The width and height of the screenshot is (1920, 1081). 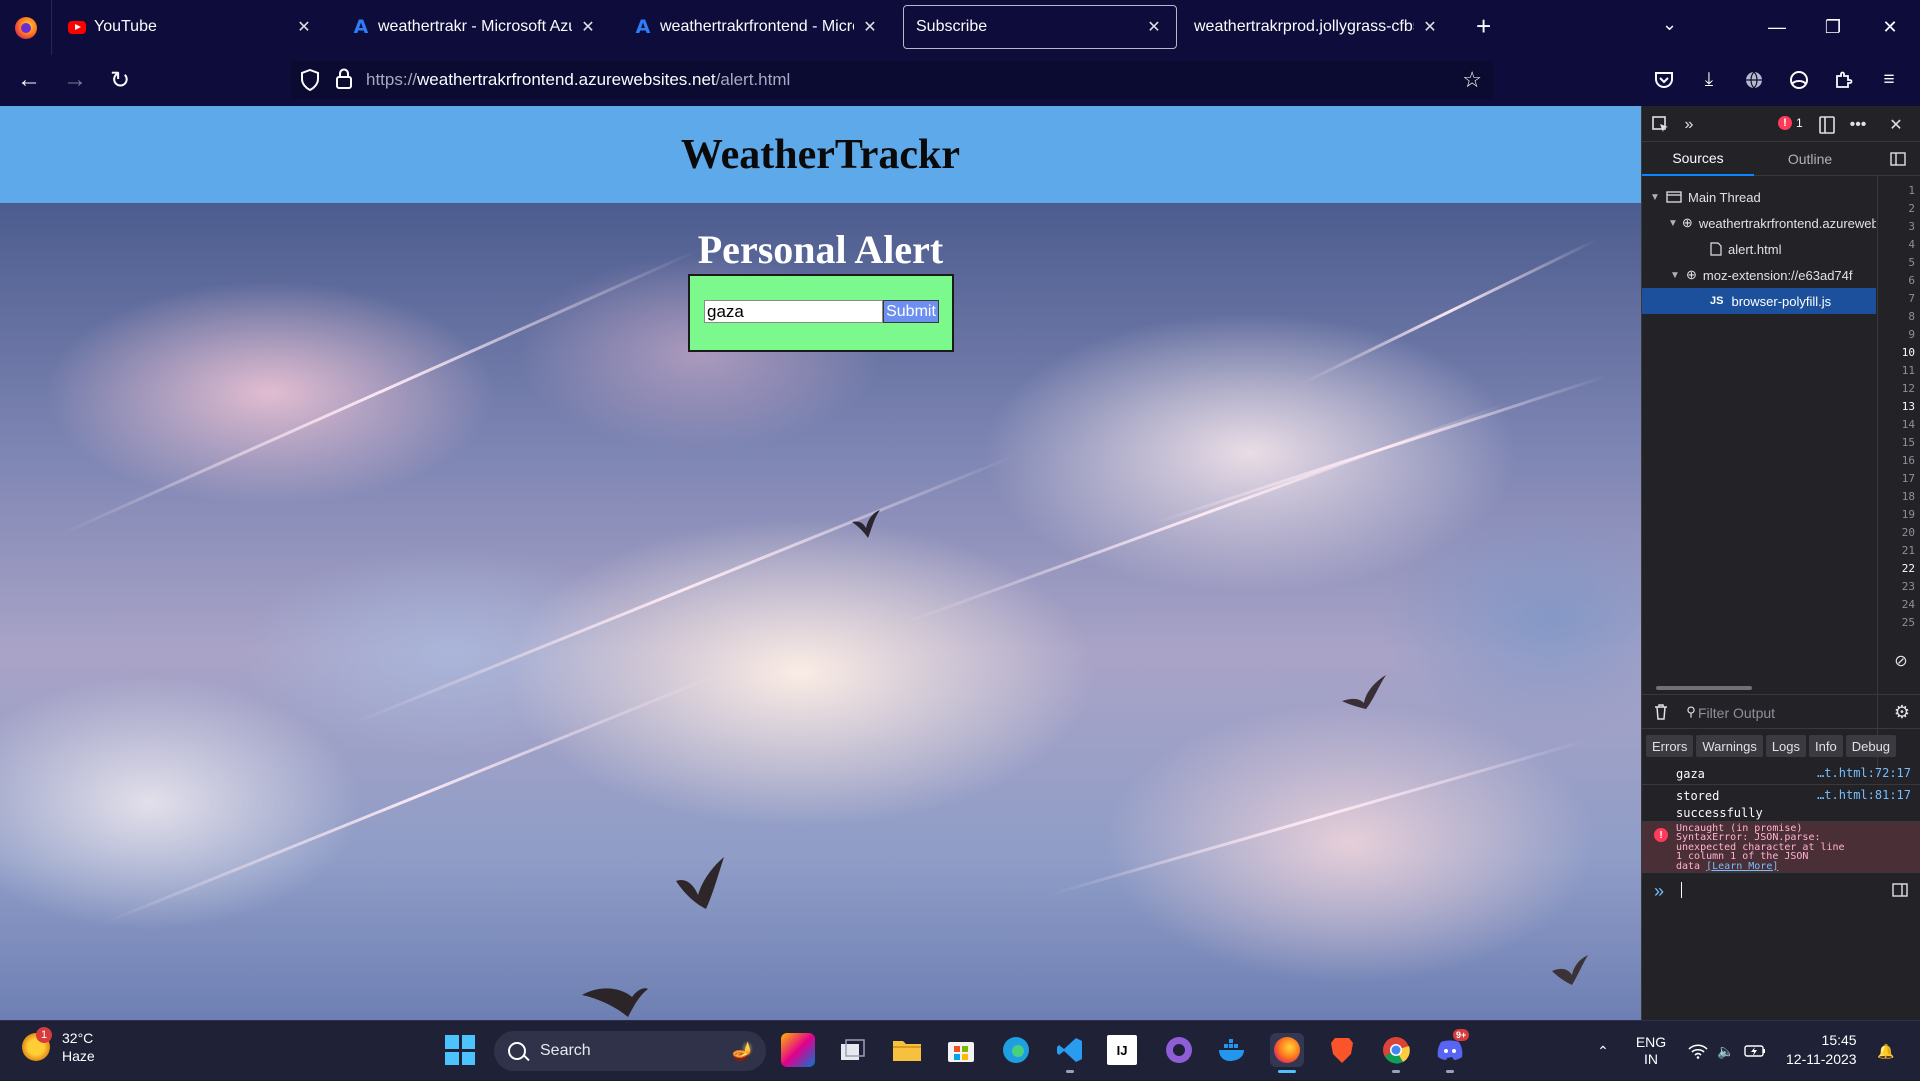 What do you see at coordinates (1664, 80) in the screenshot?
I see `pocket-icon` at bounding box center [1664, 80].